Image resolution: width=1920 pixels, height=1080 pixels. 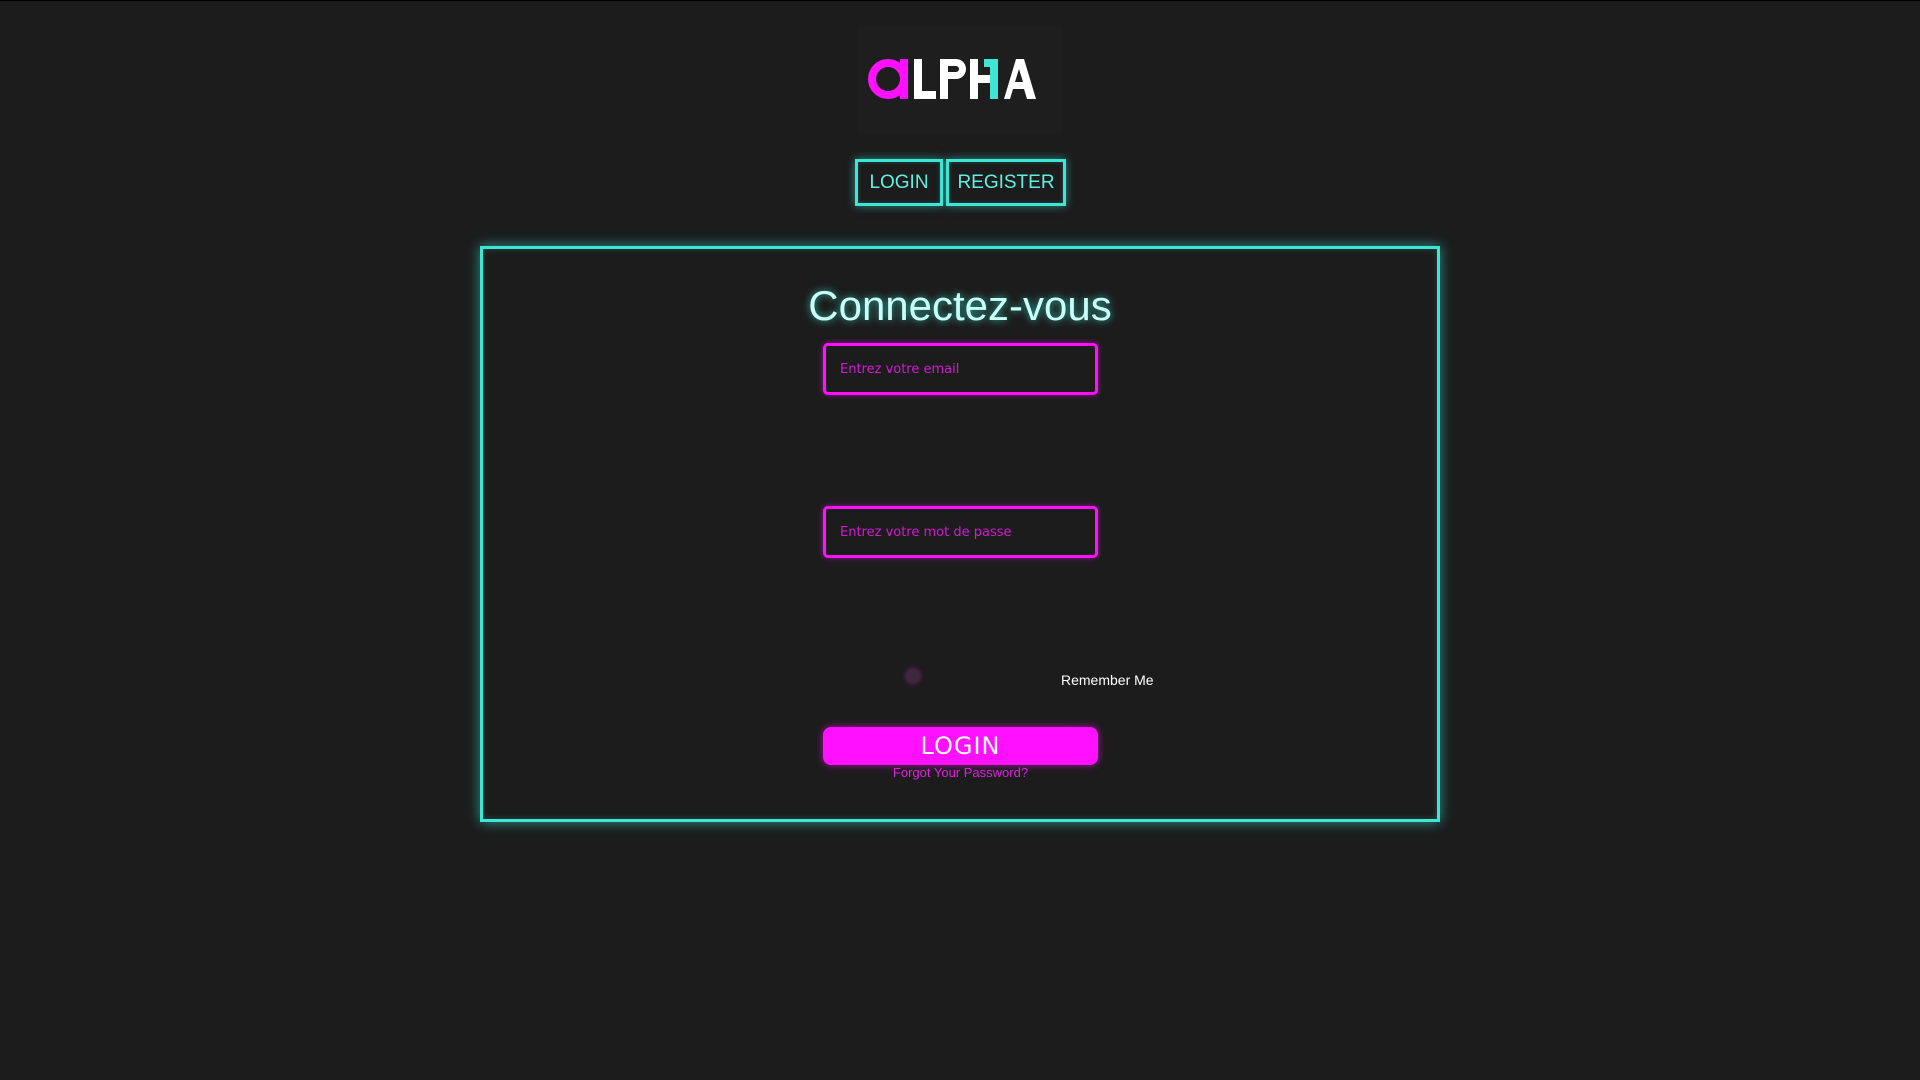 What do you see at coordinates (899, 182) in the screenshot?
I see `nav-login-button: LOGIN` at bounding box center [899, 182].